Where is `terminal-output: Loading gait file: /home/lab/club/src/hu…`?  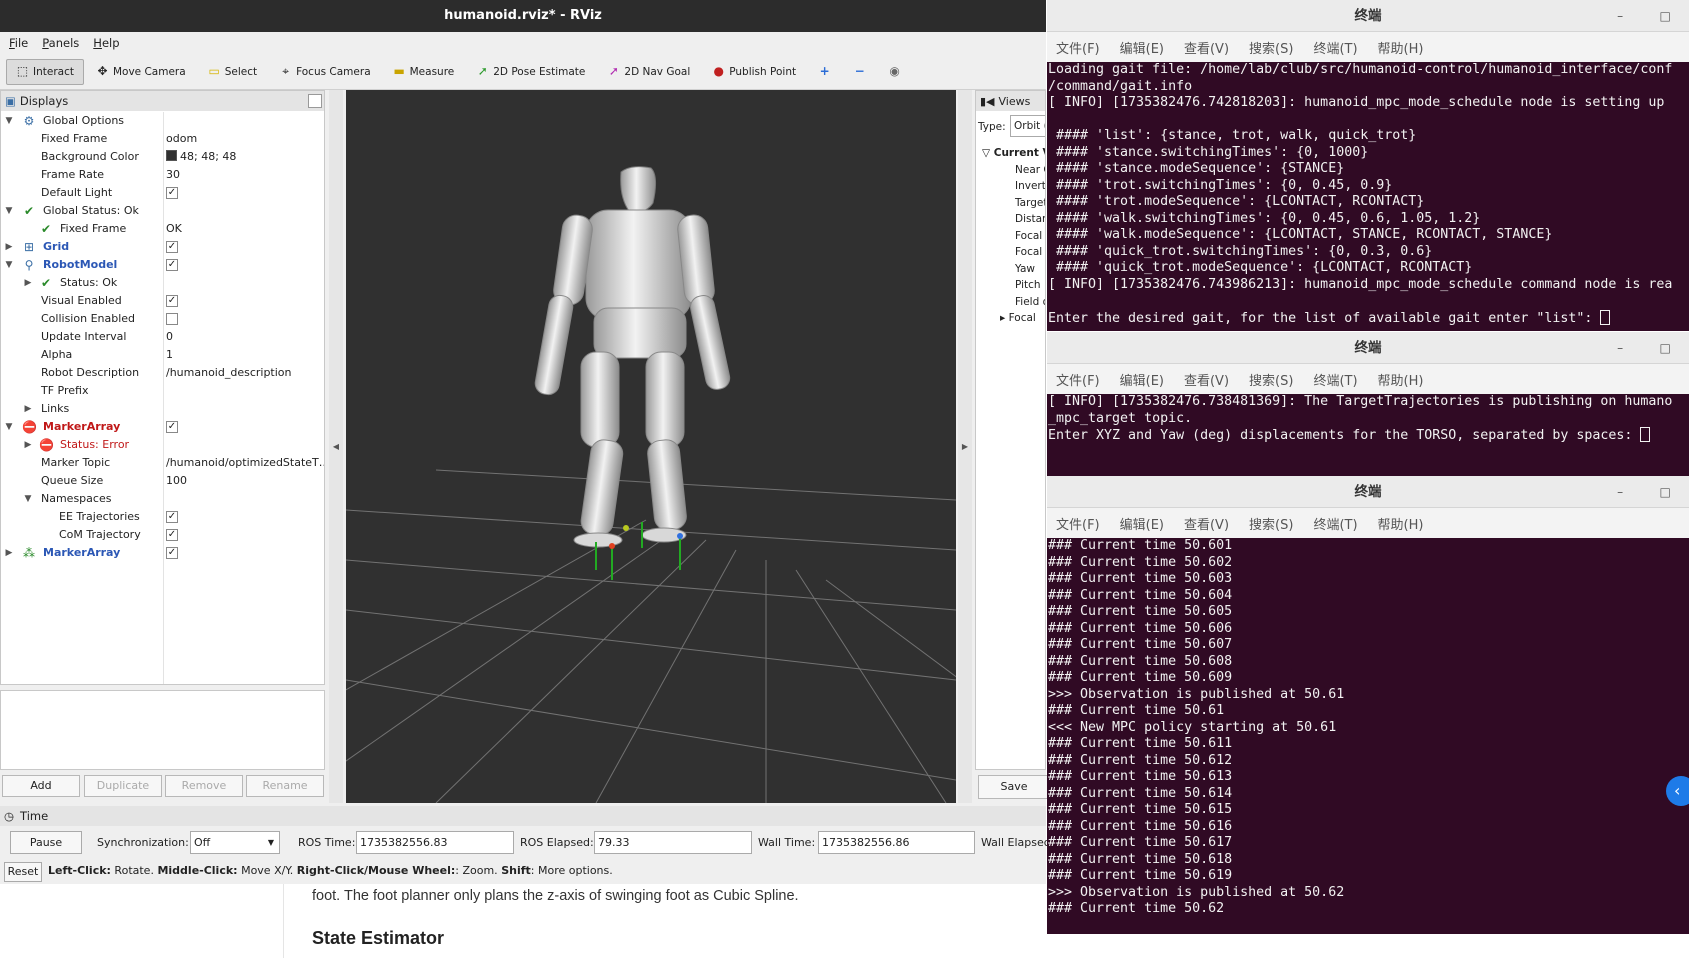
terminal-output: Loading gait file: /home/lab/club/src/hu… is located at coordinates (1368, 194).